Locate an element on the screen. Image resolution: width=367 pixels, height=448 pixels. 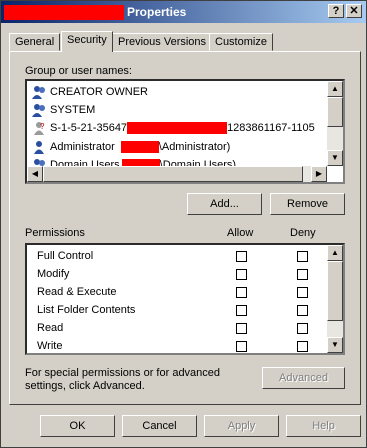
user-row-administrator: Administrator \Administrator) is located at coordinates (130, 148).